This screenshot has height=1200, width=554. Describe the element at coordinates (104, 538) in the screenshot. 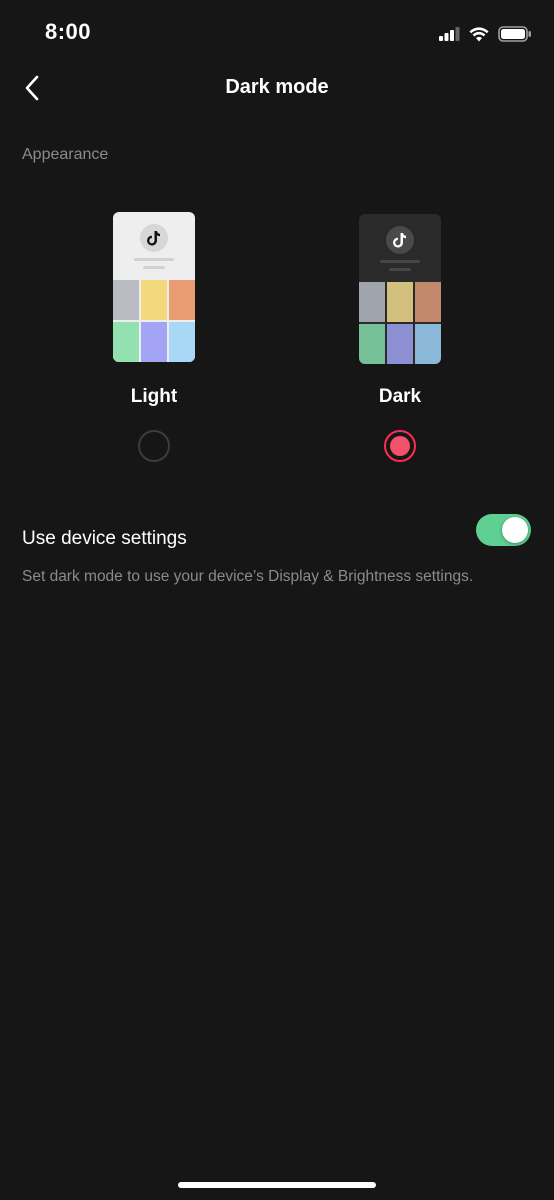

I see `device-settings-label: Use device settings` at that location.